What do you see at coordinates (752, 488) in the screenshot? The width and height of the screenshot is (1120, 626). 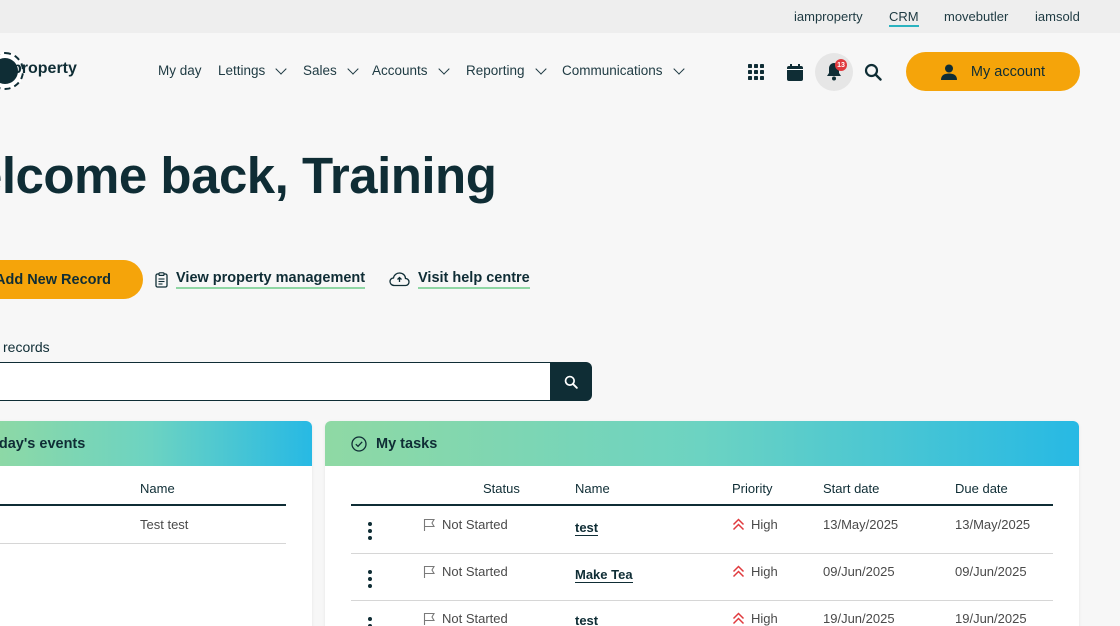 I see `tasks-column-priority: Priority` at bounding box center [752, 488].